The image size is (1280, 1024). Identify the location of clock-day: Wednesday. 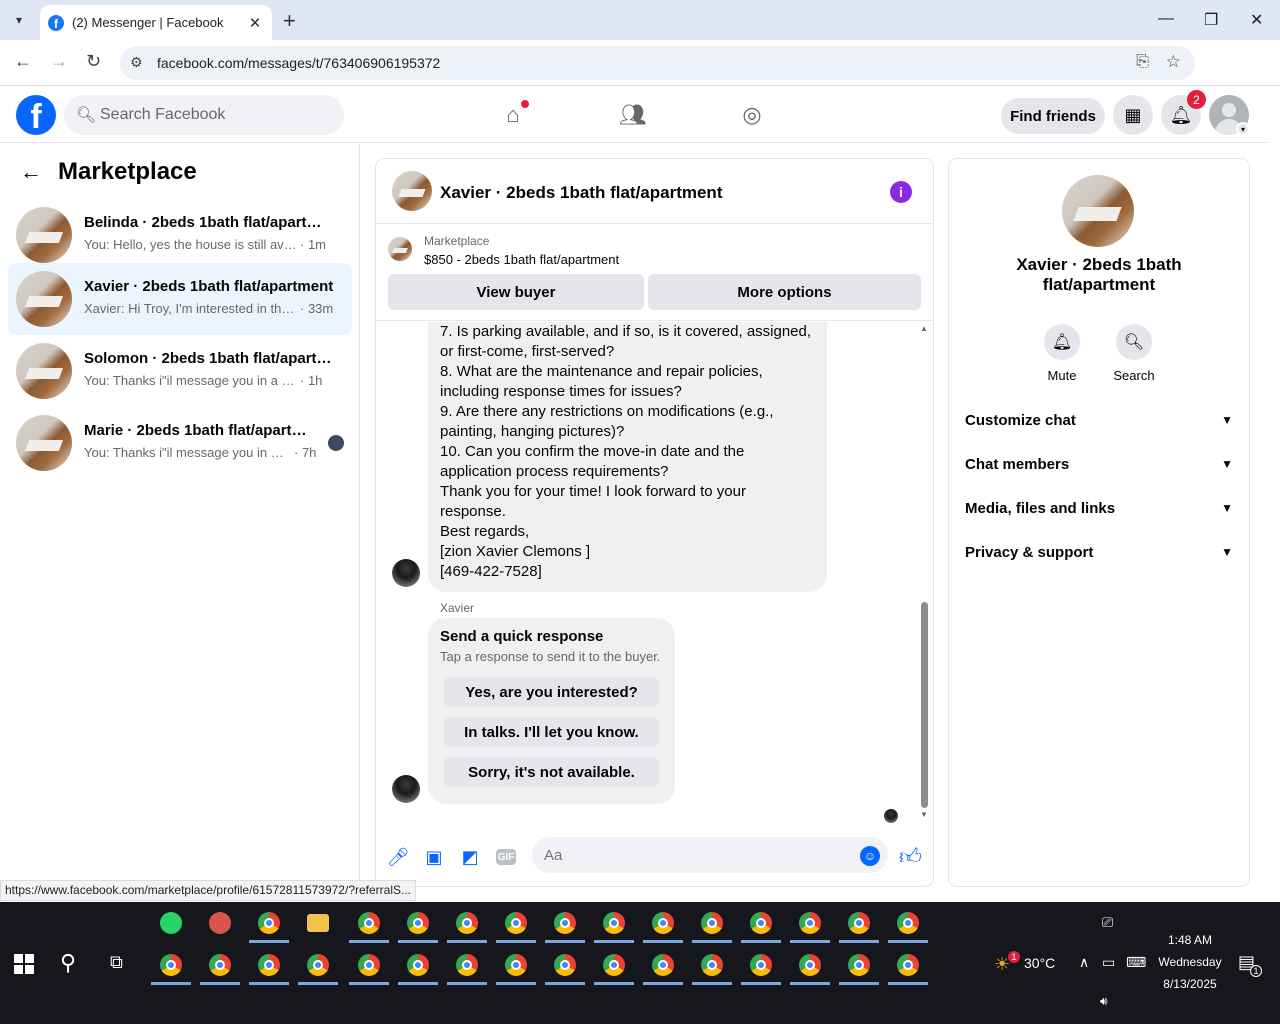
(1190, 962).